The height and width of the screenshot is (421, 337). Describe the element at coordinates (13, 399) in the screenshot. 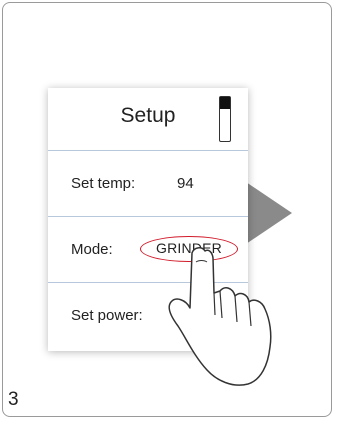

I see `step-number: 3` at that location.